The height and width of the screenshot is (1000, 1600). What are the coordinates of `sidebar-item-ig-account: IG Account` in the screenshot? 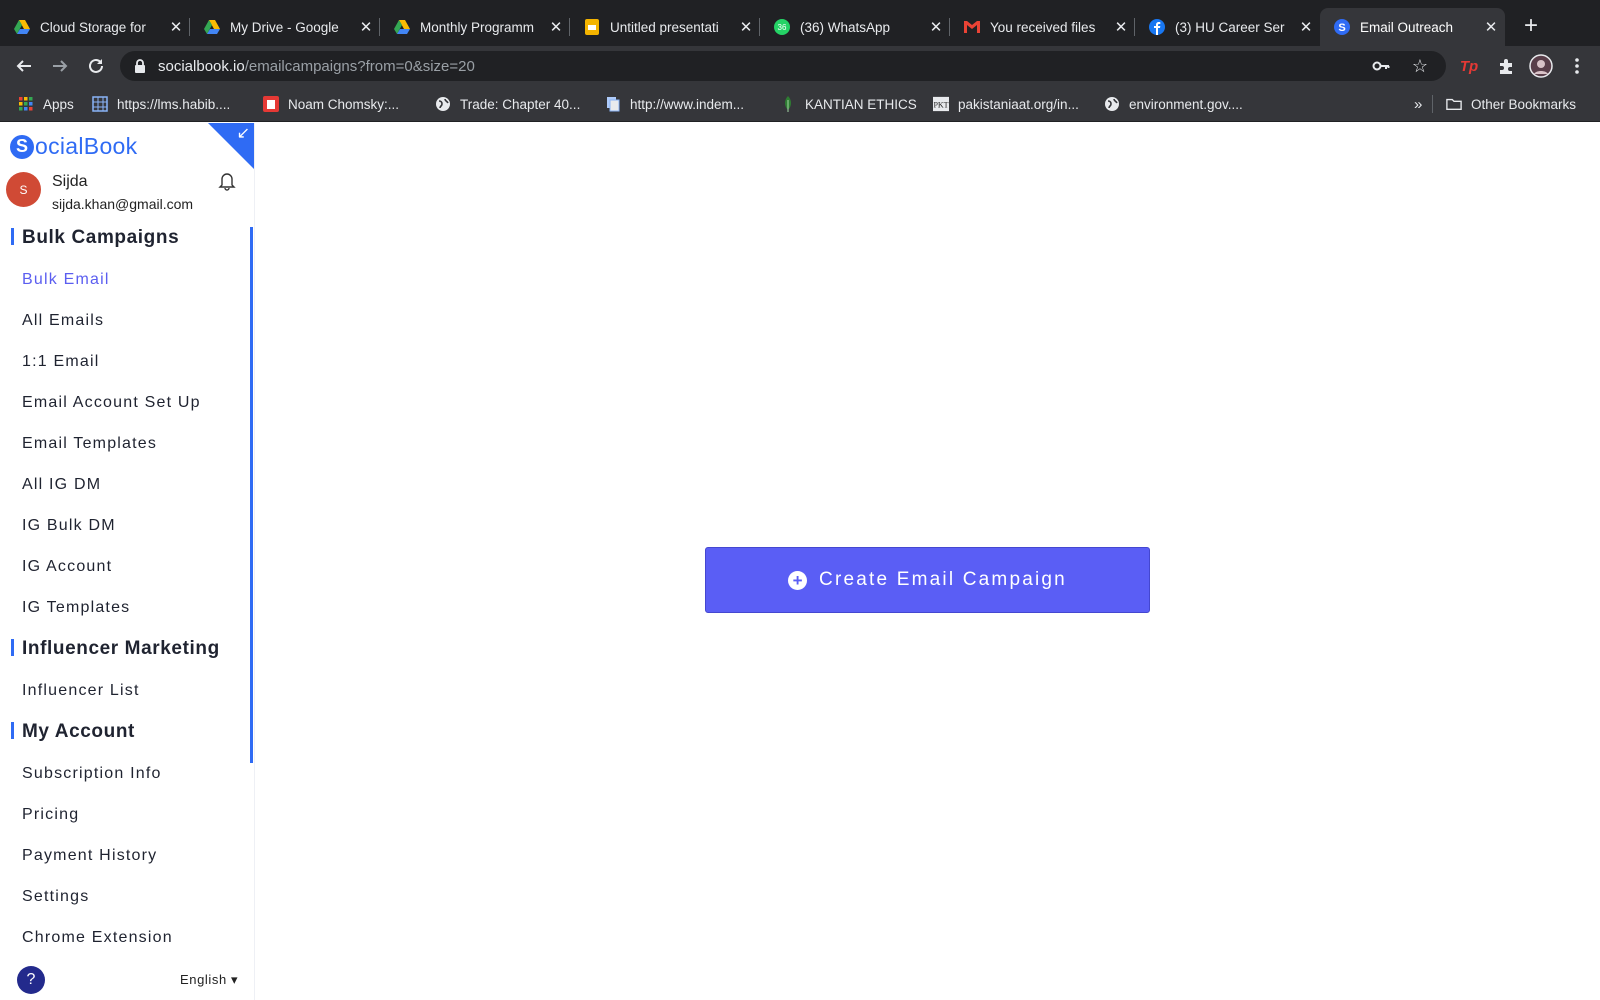 It's located at (125, 572).